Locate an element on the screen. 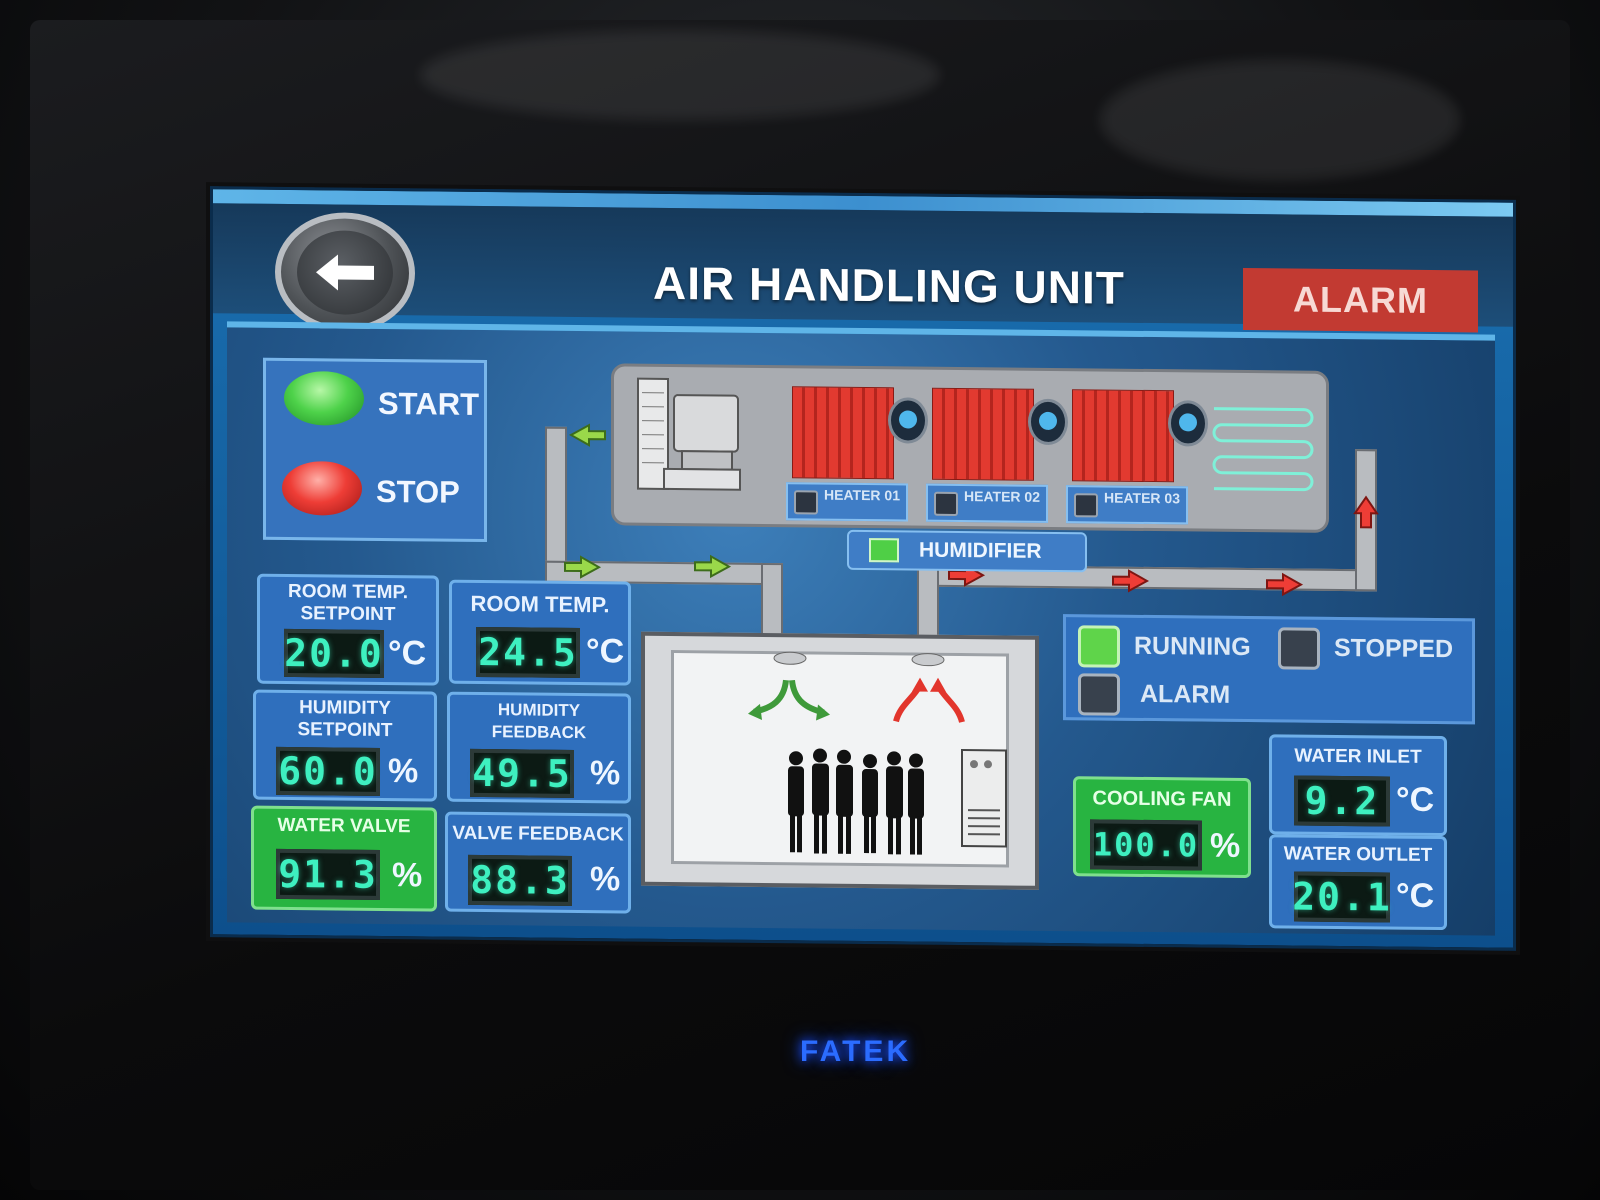  room-interior is located at coordinates (840, 758).